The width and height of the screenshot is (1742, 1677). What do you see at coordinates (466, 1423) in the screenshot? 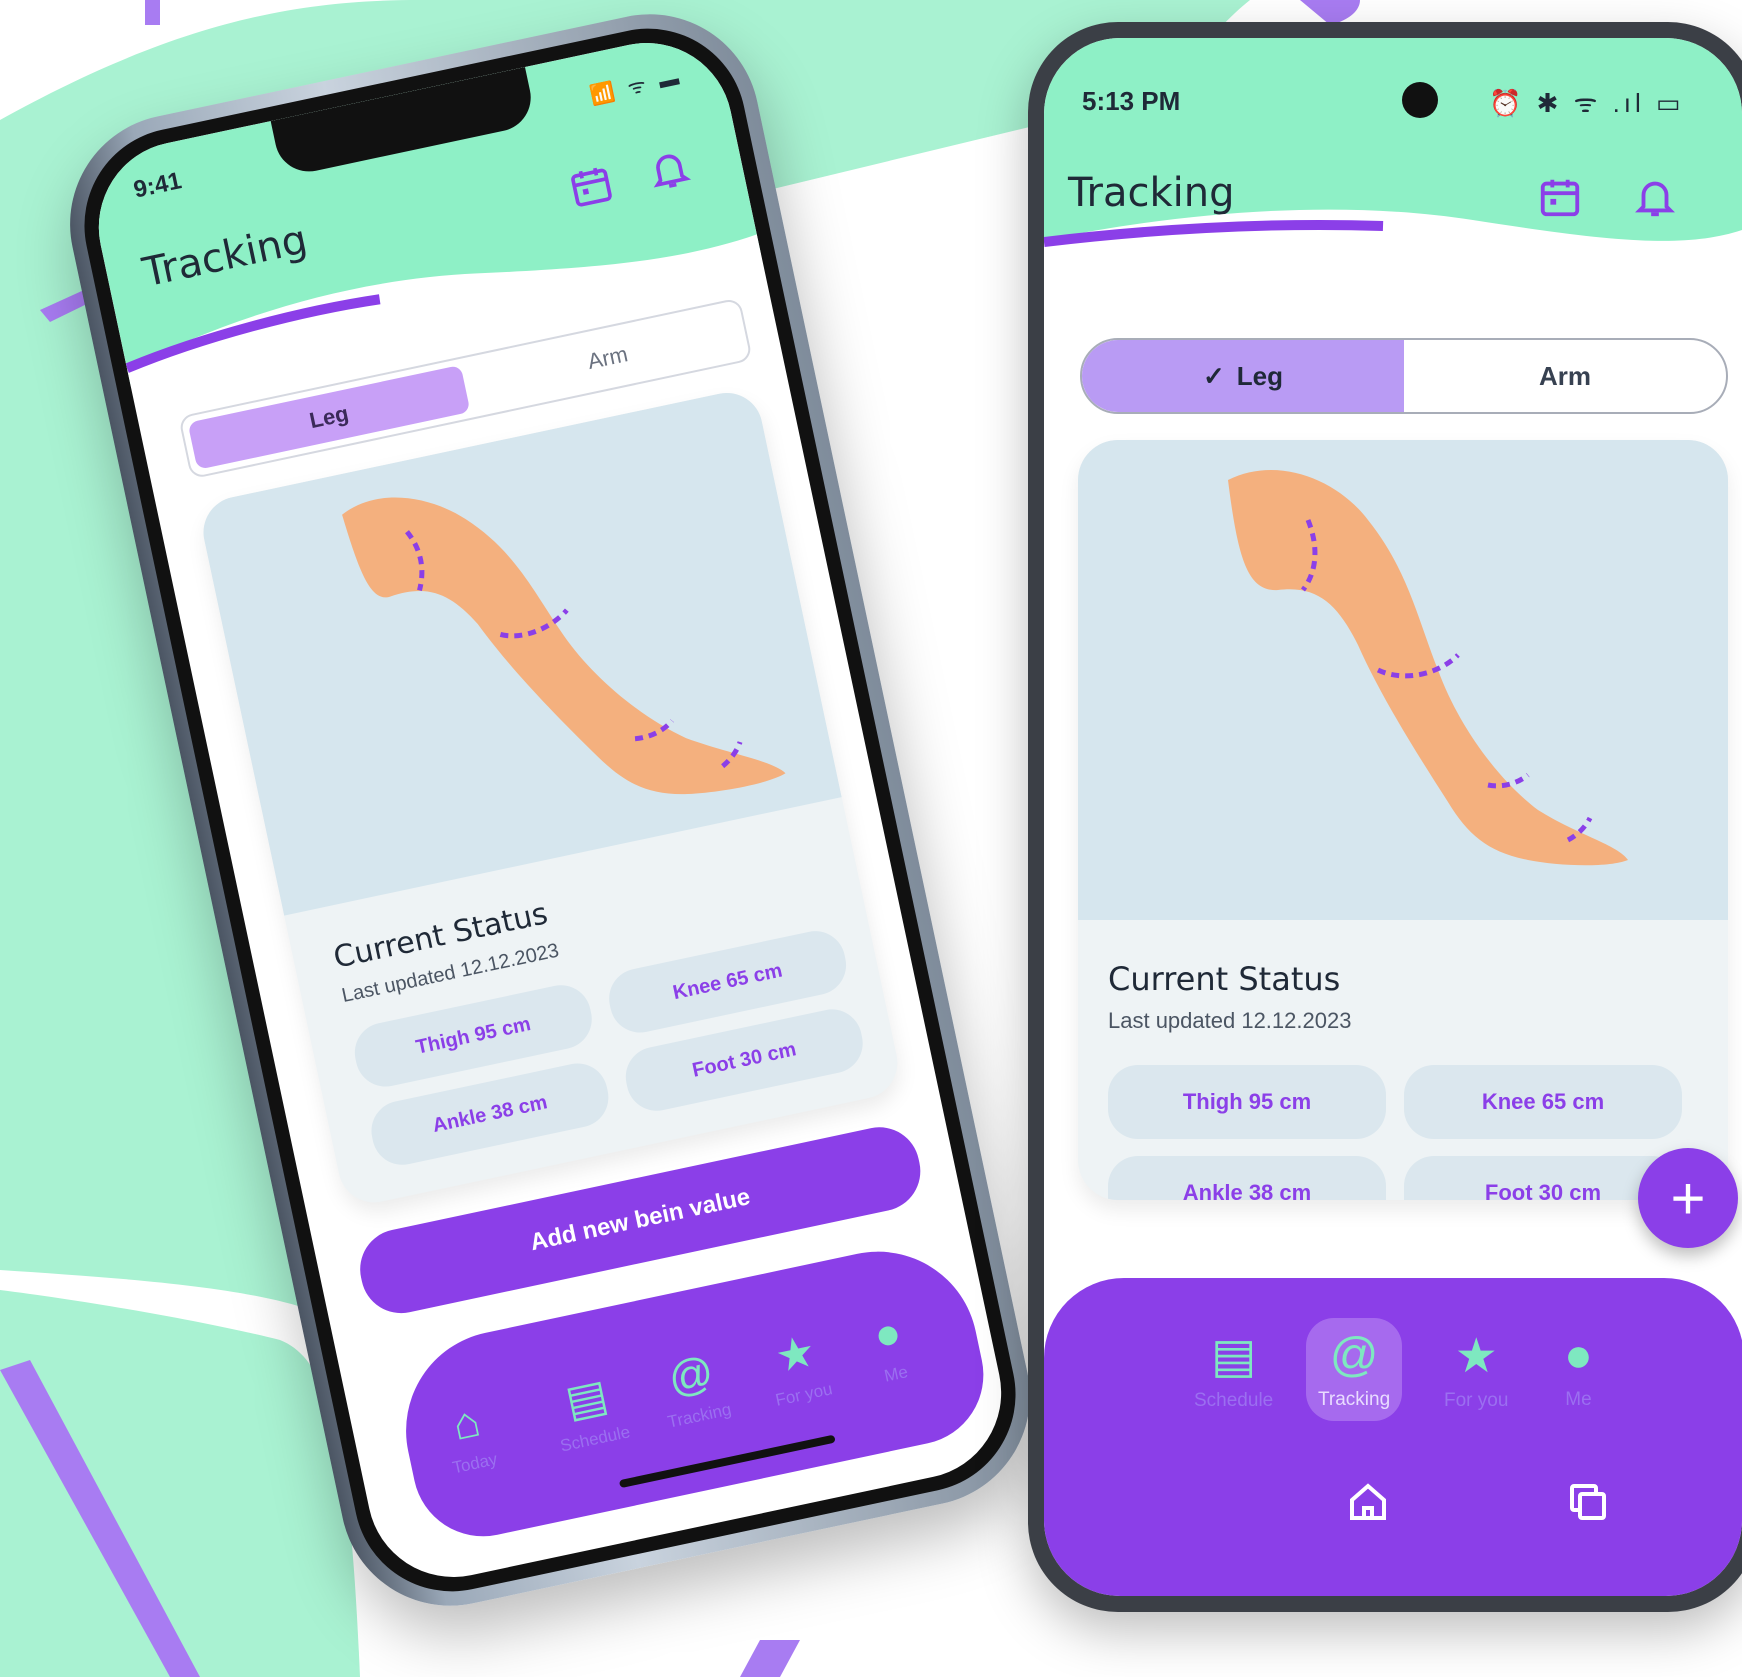
I see `home-icon: ⌂` at bounding box center [466, 1423].